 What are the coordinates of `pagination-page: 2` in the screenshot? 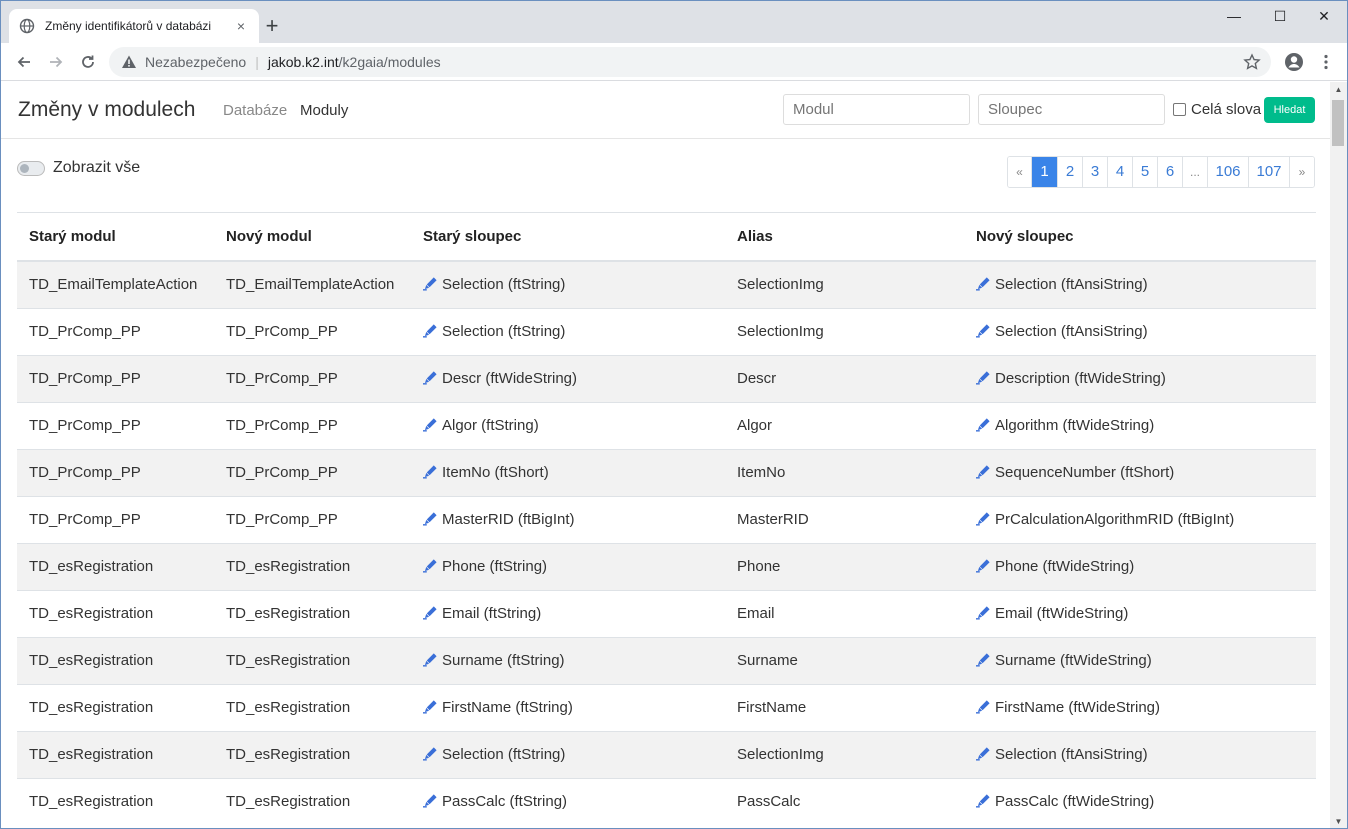 It's located at (1070, 172).